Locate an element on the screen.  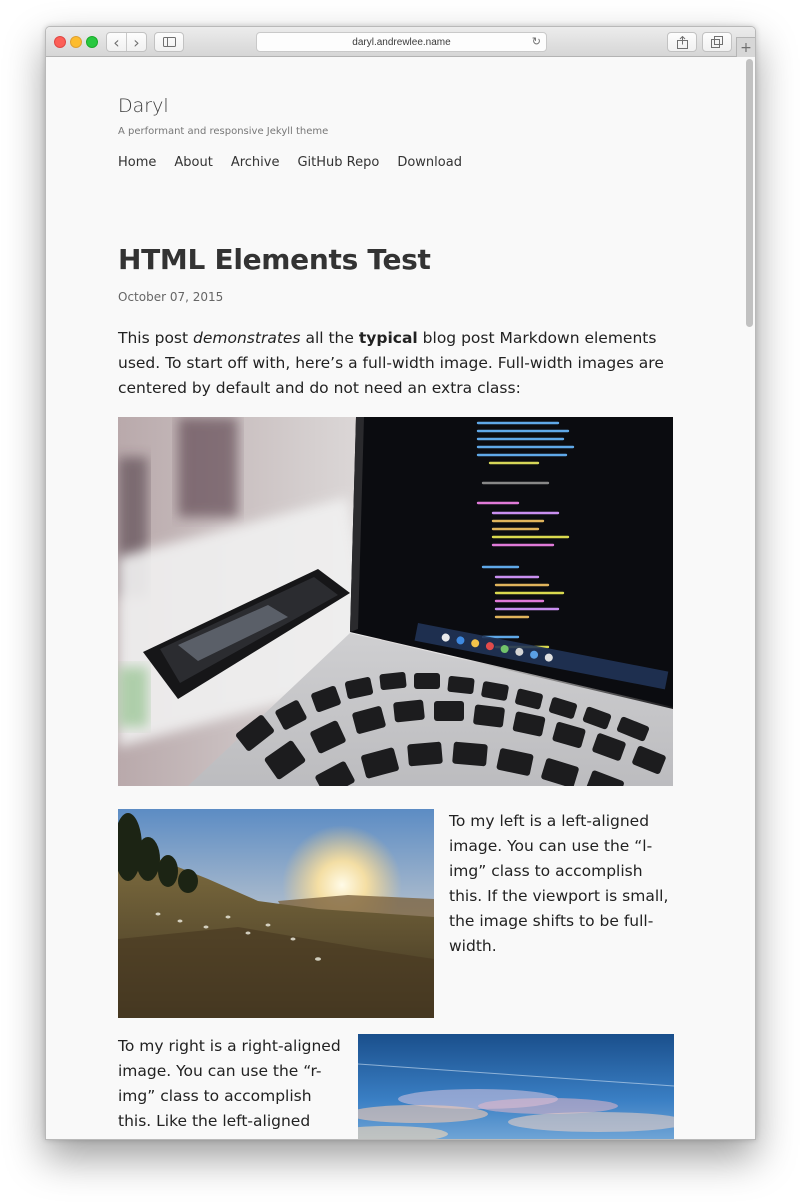
share-button is located at coordinates (682, 42).